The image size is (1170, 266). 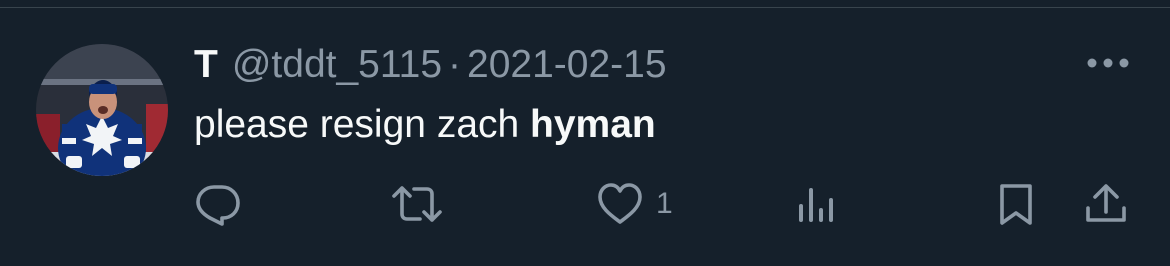 What do you see at coordinates (206, 65) in the screenshot?
I see `display-name: T` at bounding box center [206, 65].